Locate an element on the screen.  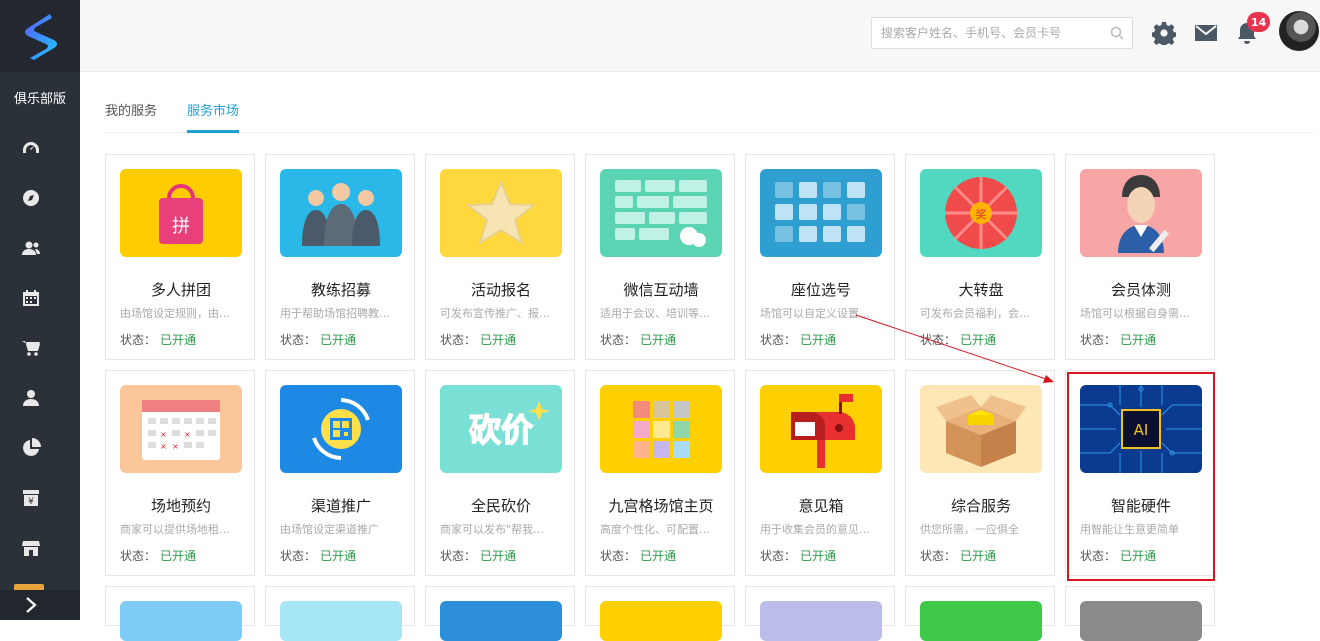
cart-icon is located at coordinates (31, 348).